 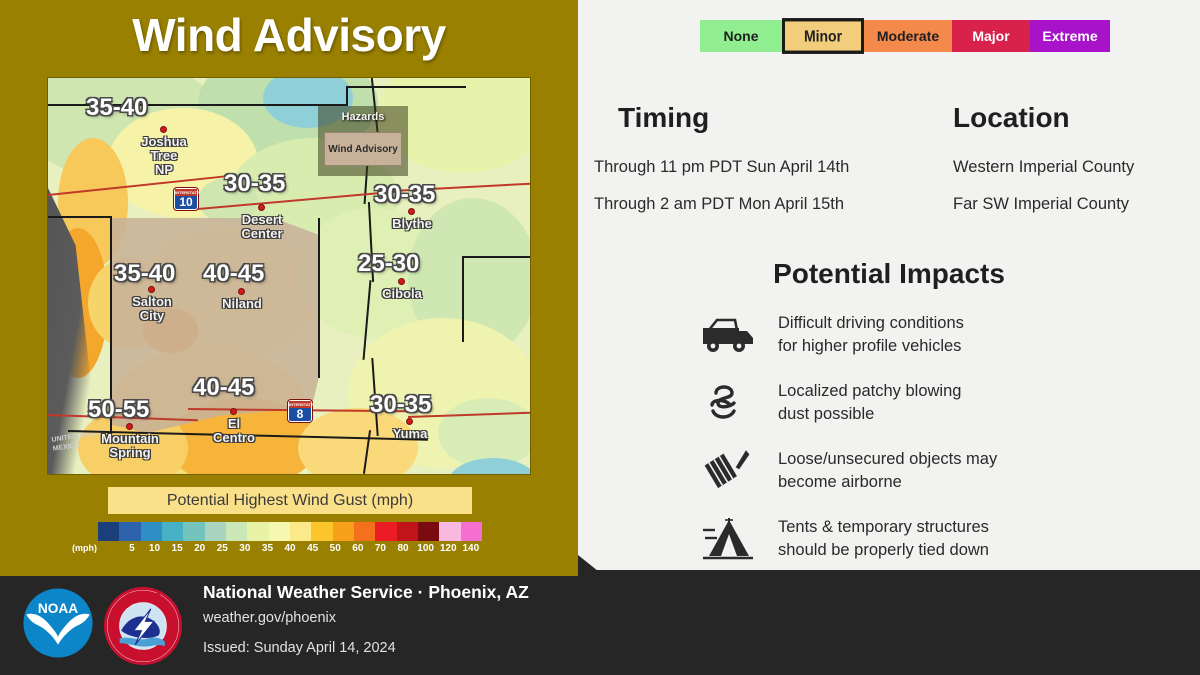 What do you see at coordinates (289, 35) in the screenshot?
I see `page-title: Wind Advisory` at bounding box center [289, 35].